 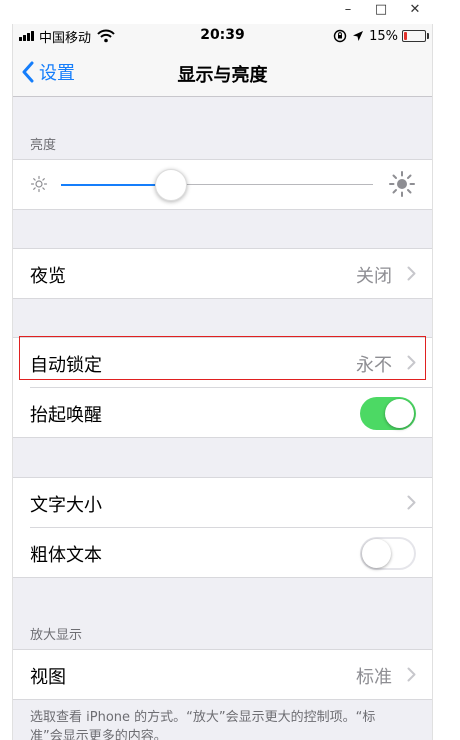 What do you see at coordinates (348, 9) in the screenshot?
I see `minimize-button: –` at bounding box center [348, 9].